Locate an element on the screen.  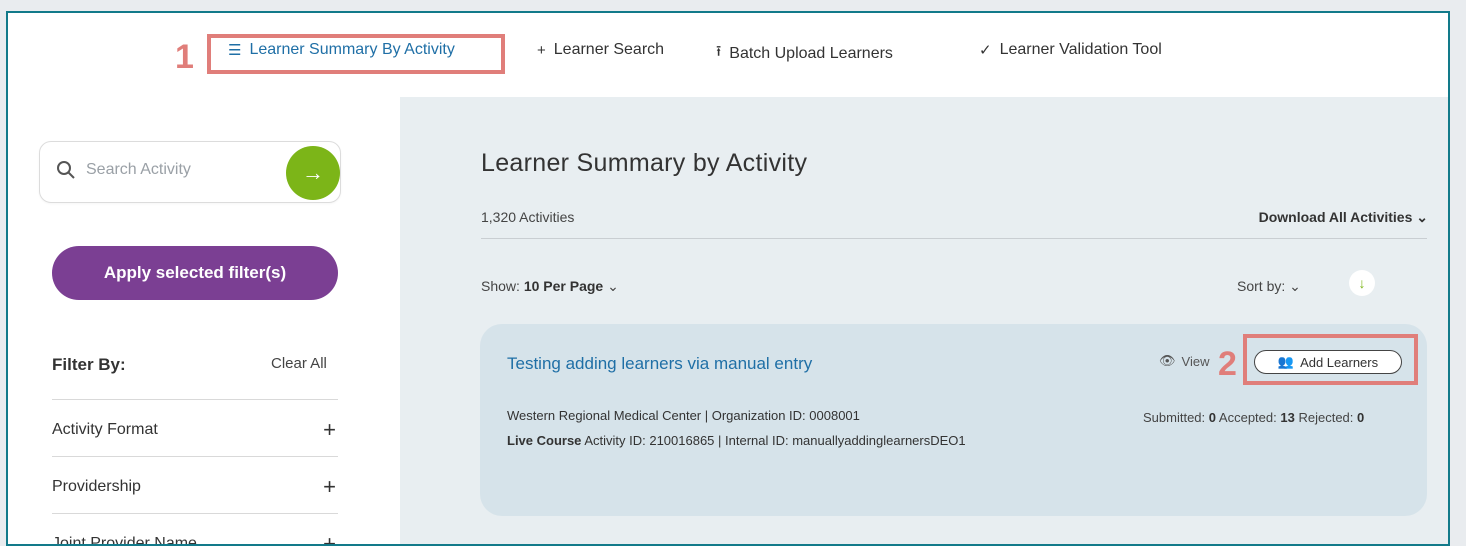
search-input is located at coordinates (176, 170).